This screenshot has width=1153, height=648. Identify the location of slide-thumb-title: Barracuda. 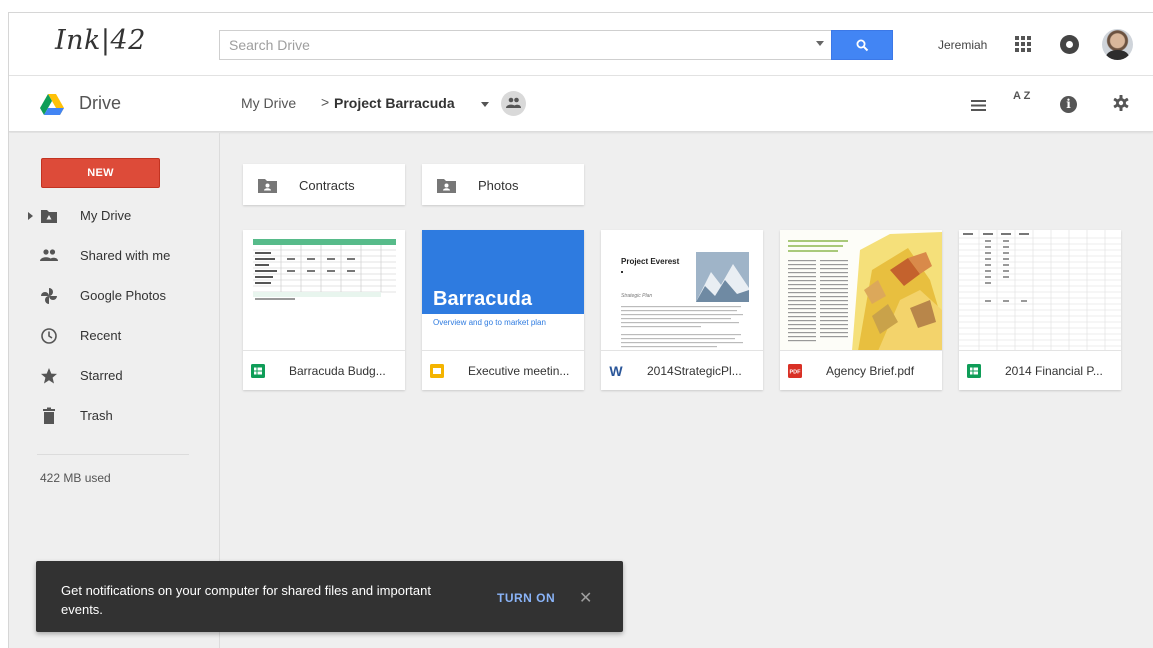
(482, 299).